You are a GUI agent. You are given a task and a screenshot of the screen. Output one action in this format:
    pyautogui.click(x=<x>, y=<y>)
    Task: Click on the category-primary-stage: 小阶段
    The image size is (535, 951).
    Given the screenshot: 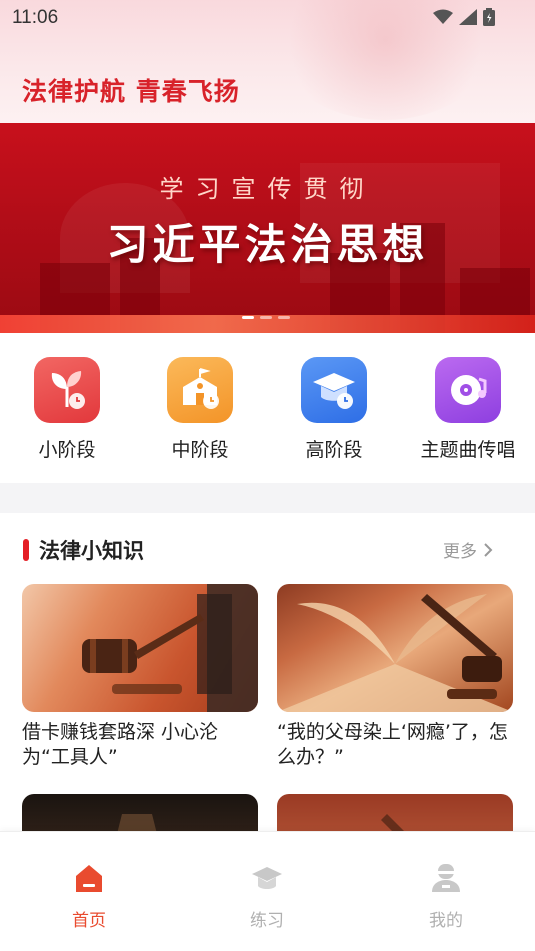 What is the action you would take?
    pyautogui.click(x=67, y=409)
    